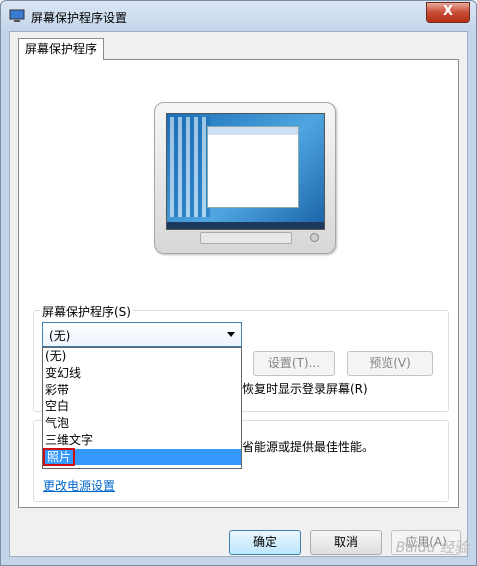 Image resolution: width=477 pixels, height=566 pixels. I want to click on desktop-icons-graphic, so click(190, 167).